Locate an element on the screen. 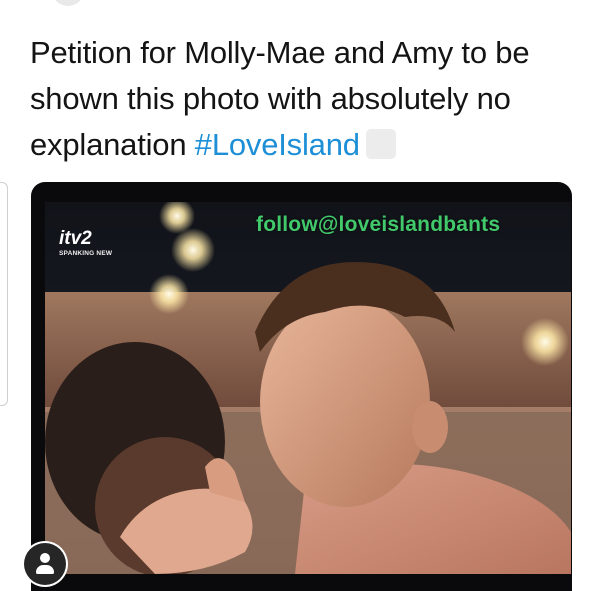  user-tag-icon is located at coordinates (45, 564).